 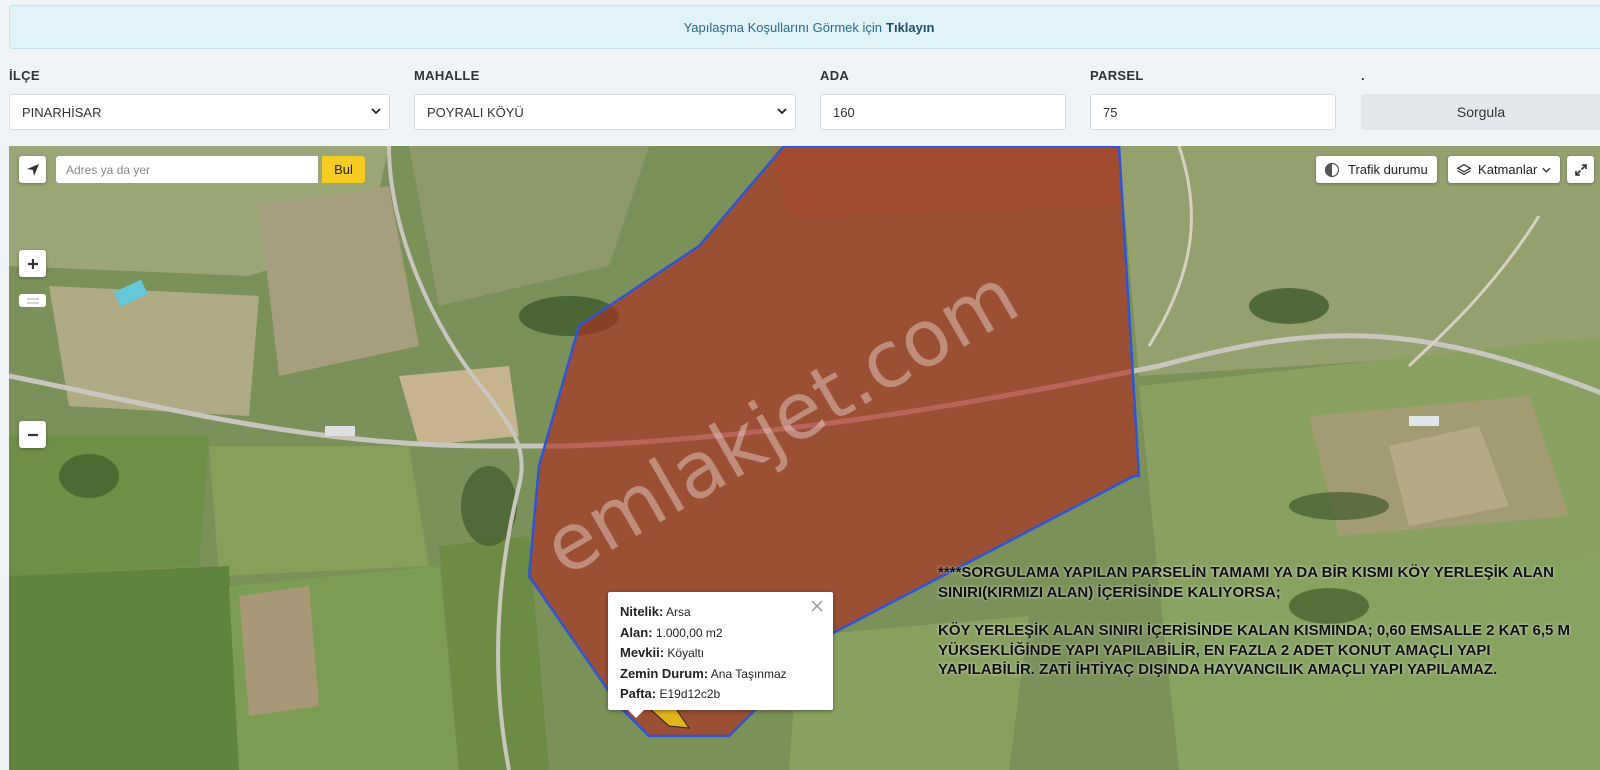 I want to click on traffic-toggle-button: Trafik durumu, so click(x=1376, y=169).